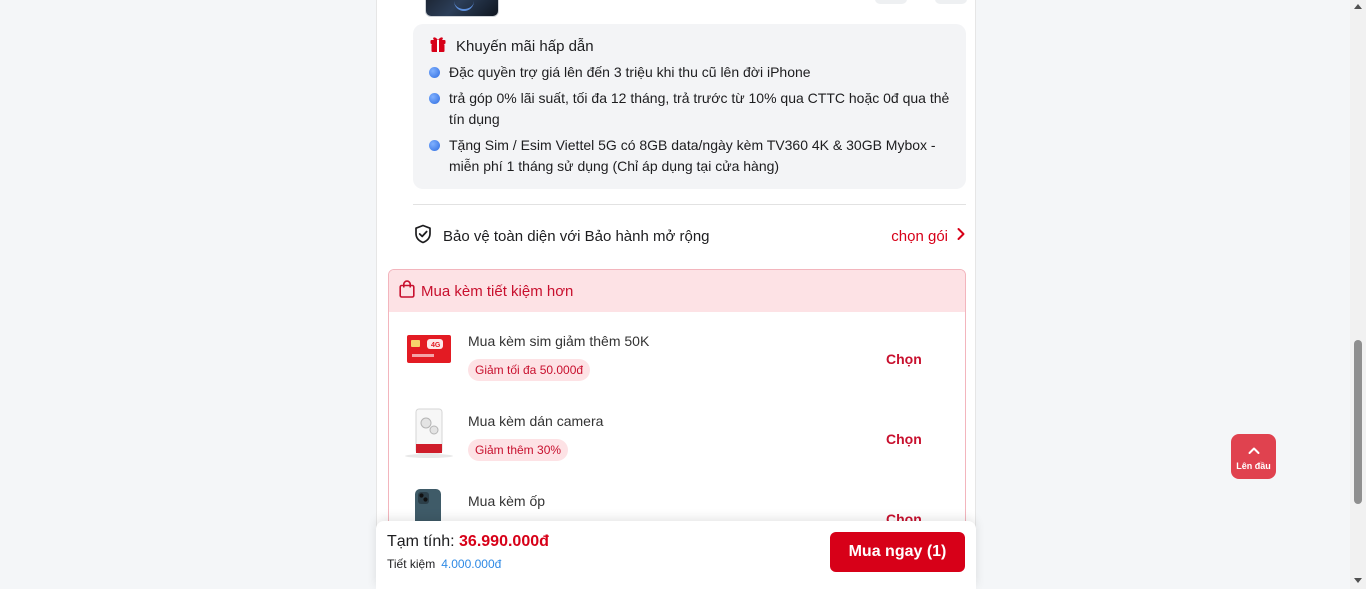 This screenshot has height=589, width=1366. What do you see at coordinates (423, 236) in the screenshot?
I see `shield-check-icon` at bounding box center [423, 236].